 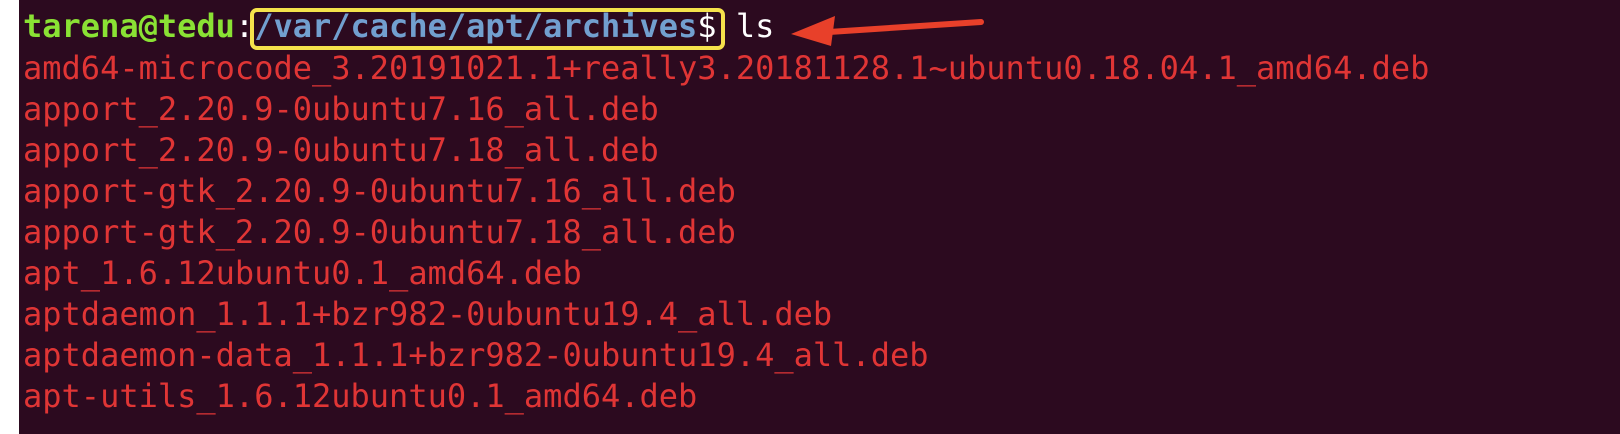 I want to click on file-line: apport_2.20.9-0ubuntu7.16_all.deb, so click(x=341, y=109).